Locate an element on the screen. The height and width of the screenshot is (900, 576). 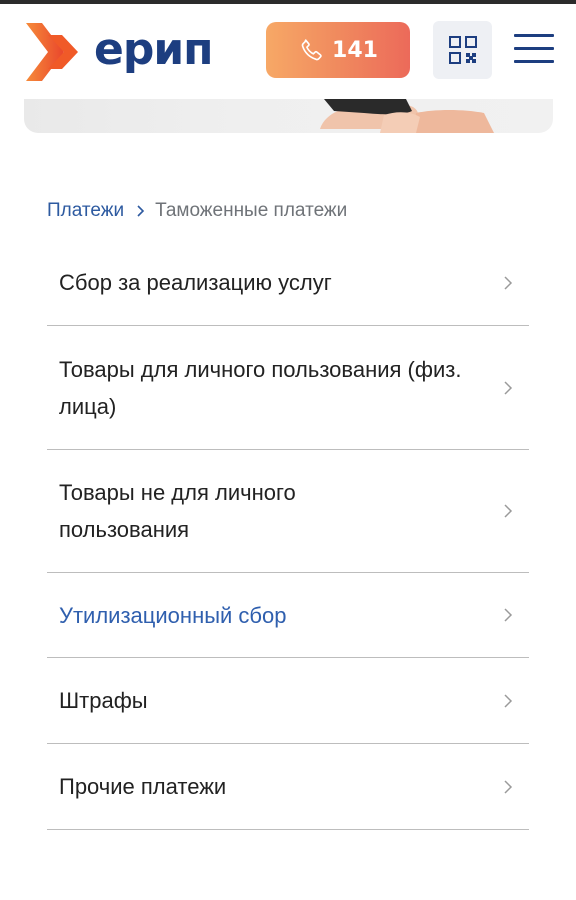
list-item: Прочие платежи is located at coordinates (288, 787).